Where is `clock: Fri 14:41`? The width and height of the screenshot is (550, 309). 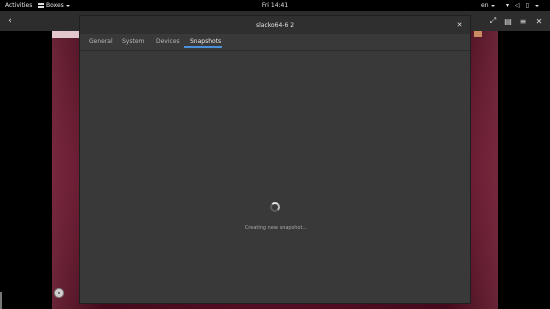
clock: Fri 14:41 is located at coordinates (275, 5).